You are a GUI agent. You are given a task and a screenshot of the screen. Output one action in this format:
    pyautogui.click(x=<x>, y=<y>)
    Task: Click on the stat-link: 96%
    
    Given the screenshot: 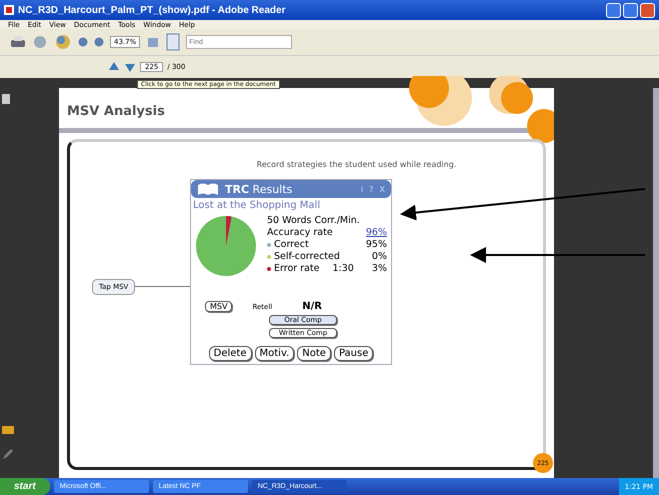 What is the action you would take?
    pyautogui.click(x=376, y=233)
    